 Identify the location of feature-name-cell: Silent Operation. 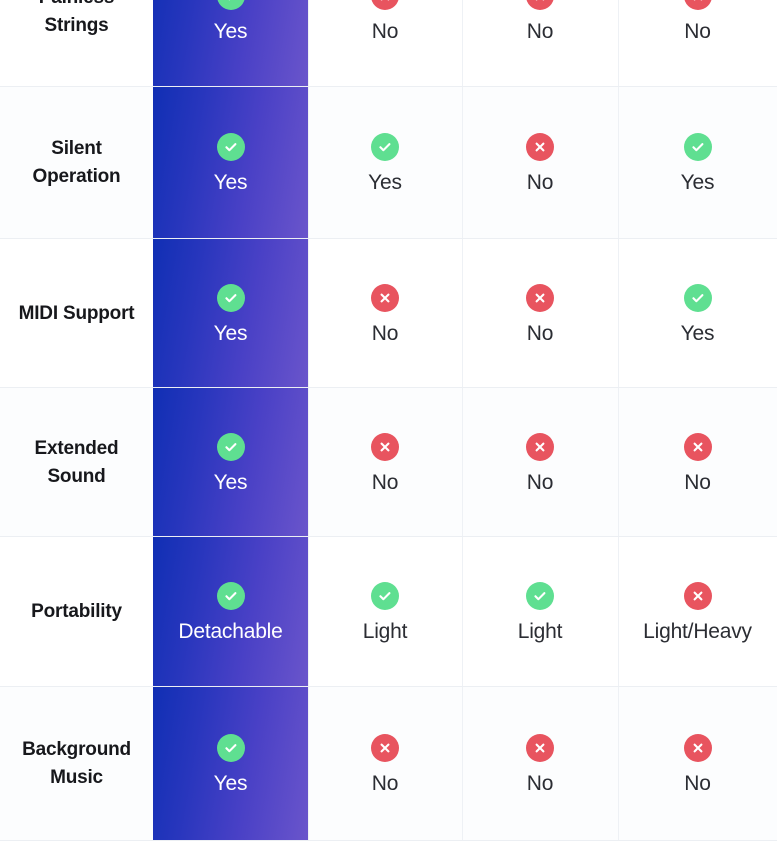
(76, 163).